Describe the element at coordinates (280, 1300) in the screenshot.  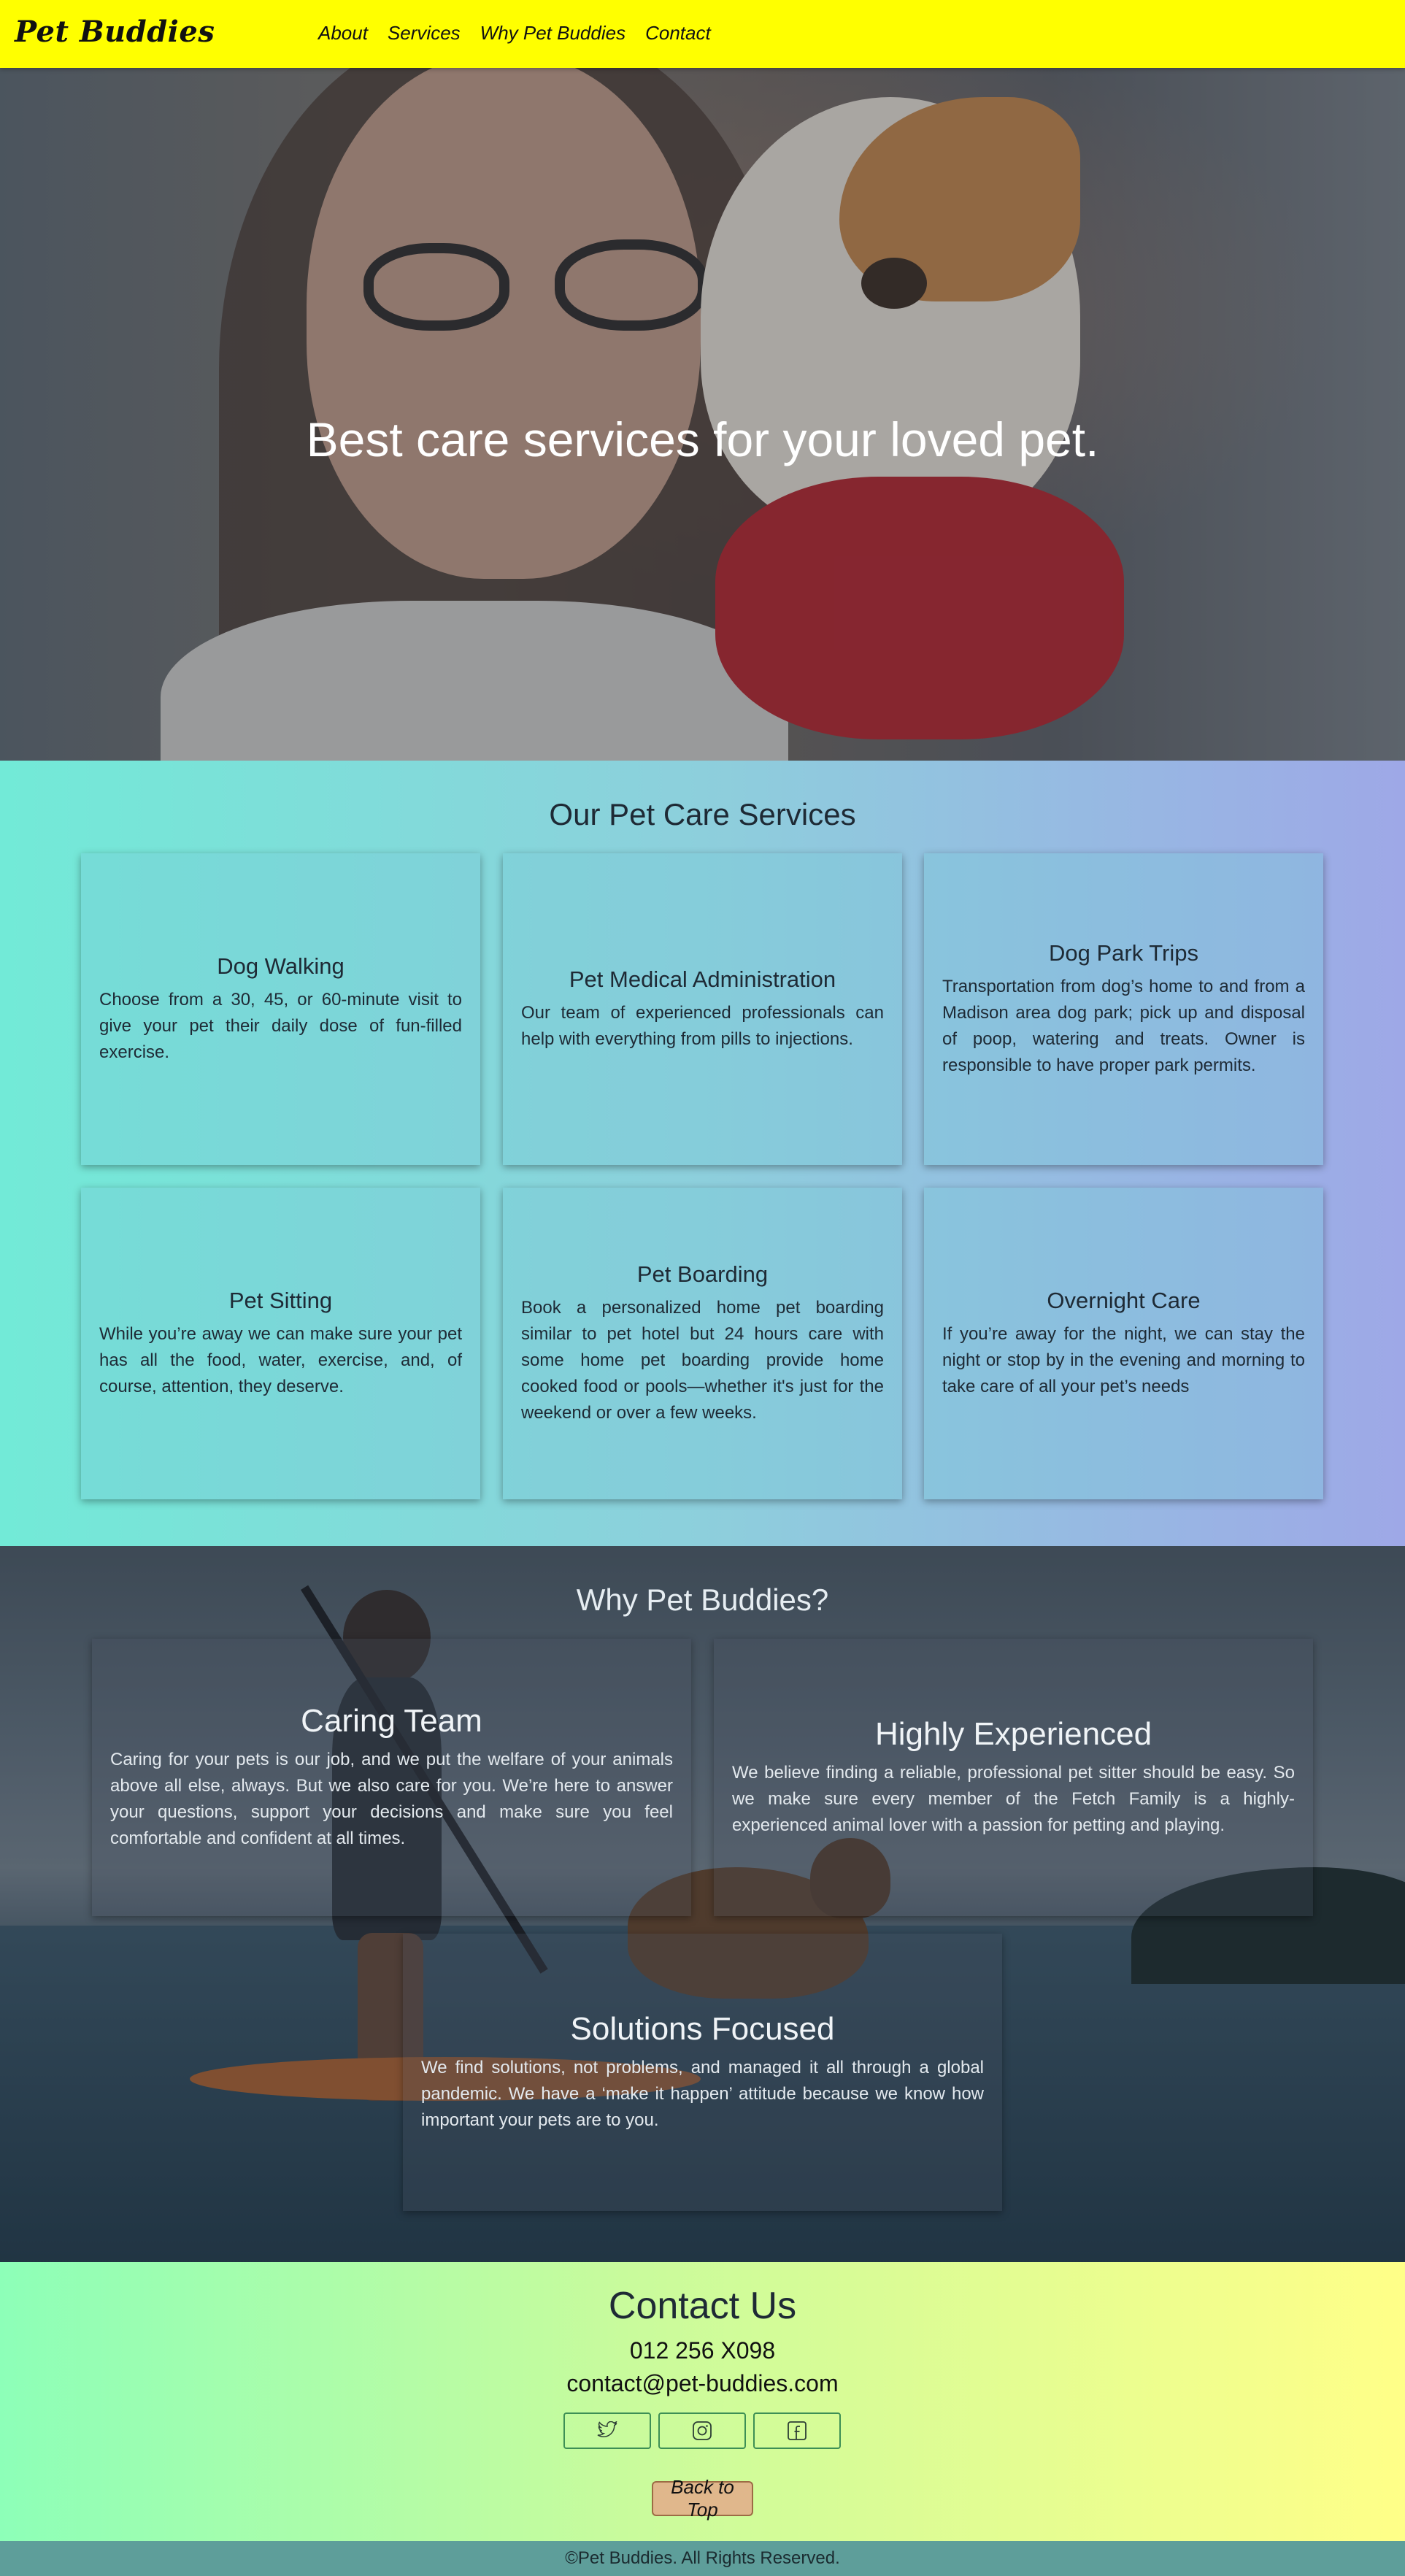
I see `service-card-title: Pet Sitting` at that location.